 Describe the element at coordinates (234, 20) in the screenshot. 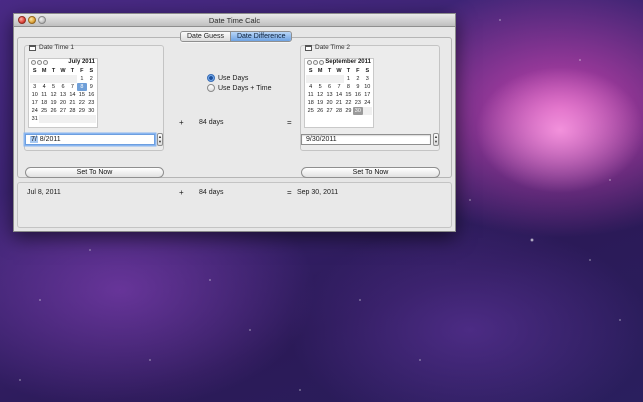

I see `title-bar: Date Time Calc` at that location.